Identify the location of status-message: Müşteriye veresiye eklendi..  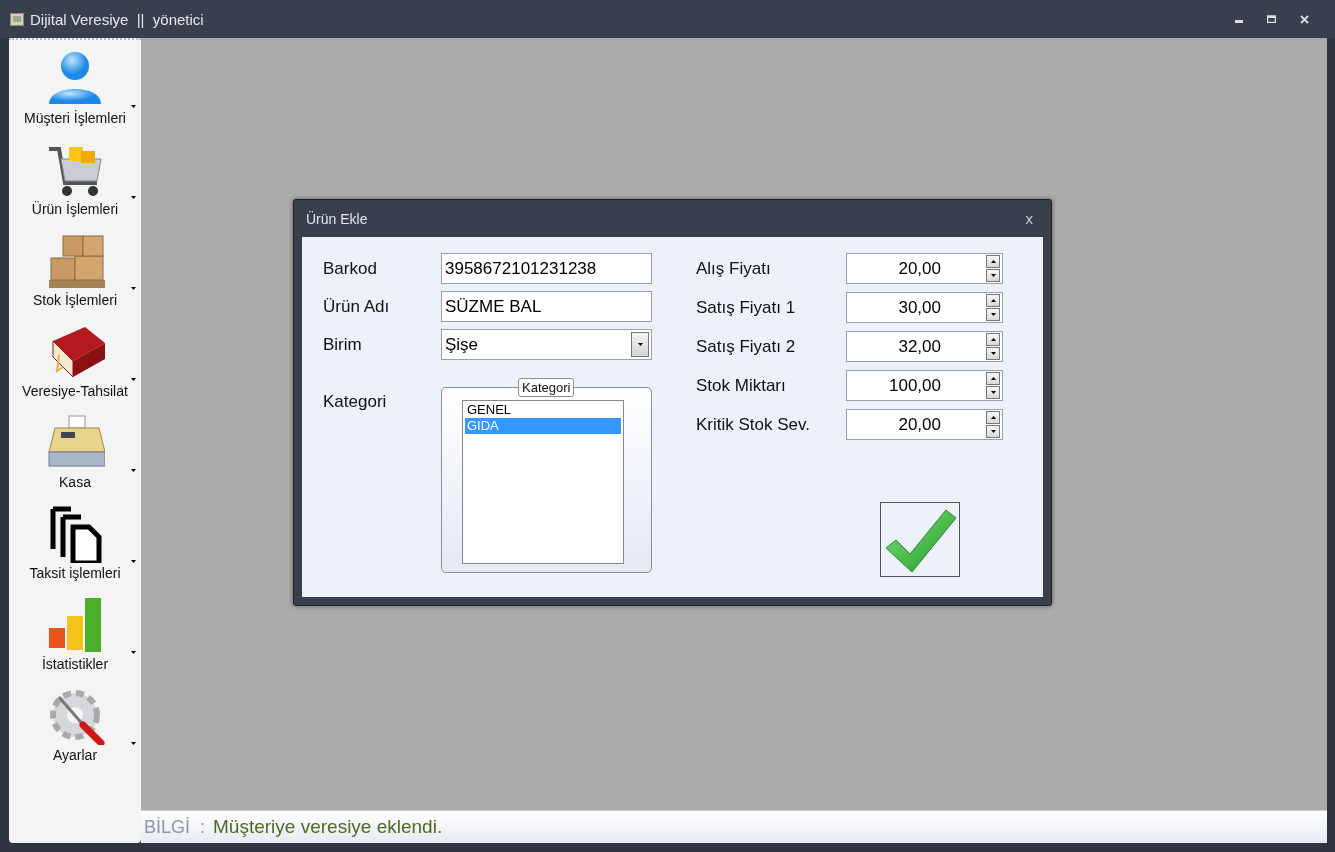
(328, 827).